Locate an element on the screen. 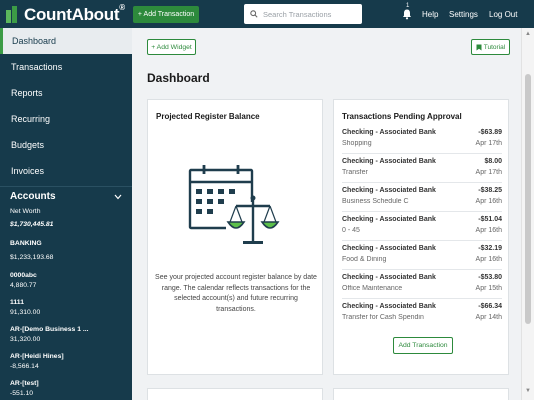  sidebar-item-reports: Reports is located at coordinates (66, 93).